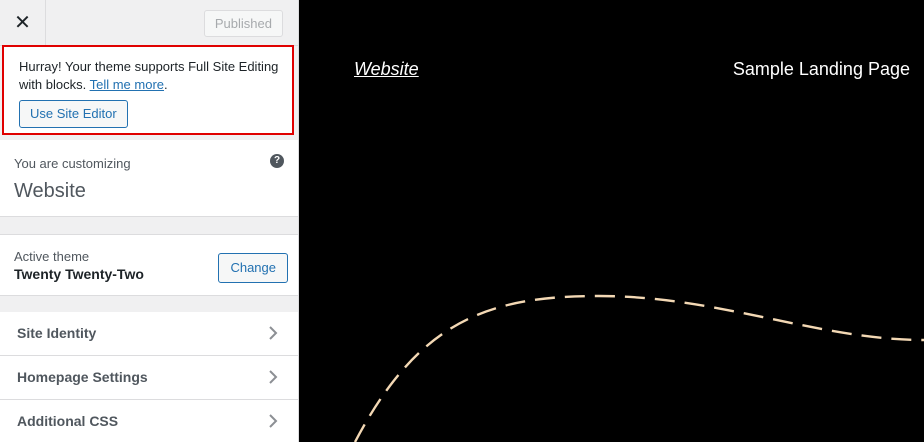  Describe the element at coordinates (57, 333) in the screenshot. I see `section-title: Site Identity` at that location.